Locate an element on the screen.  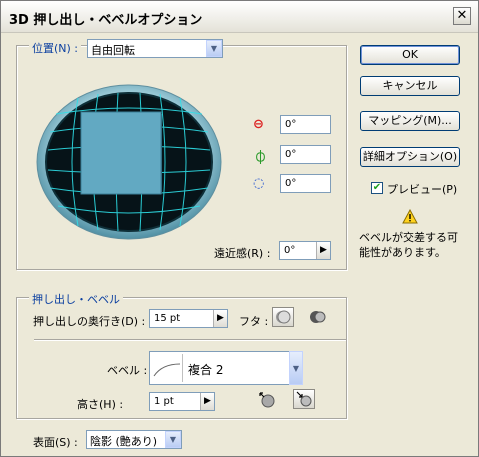
position-preset-value: 自由回転 is located at coordinates (113, 50).